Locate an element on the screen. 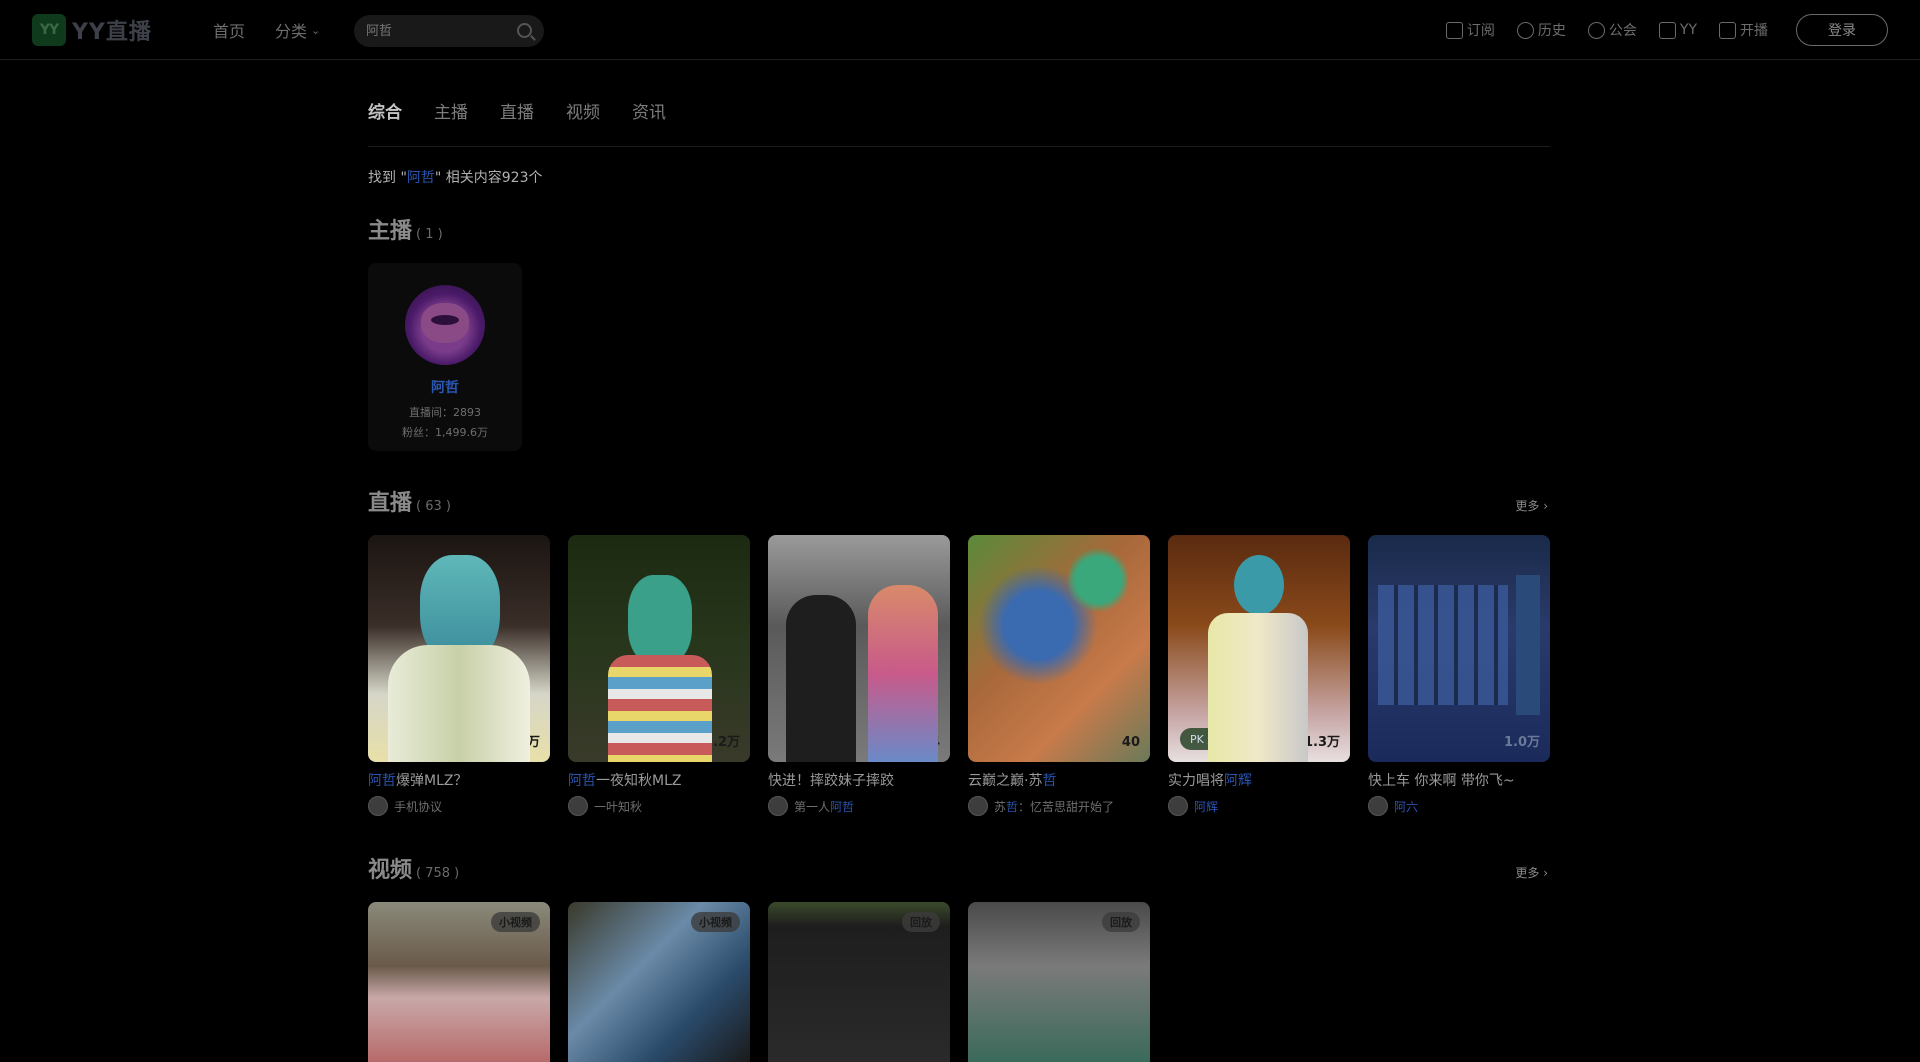  live-header: 直播( 63 ) 更多 › is located at coordinates (959, 501).